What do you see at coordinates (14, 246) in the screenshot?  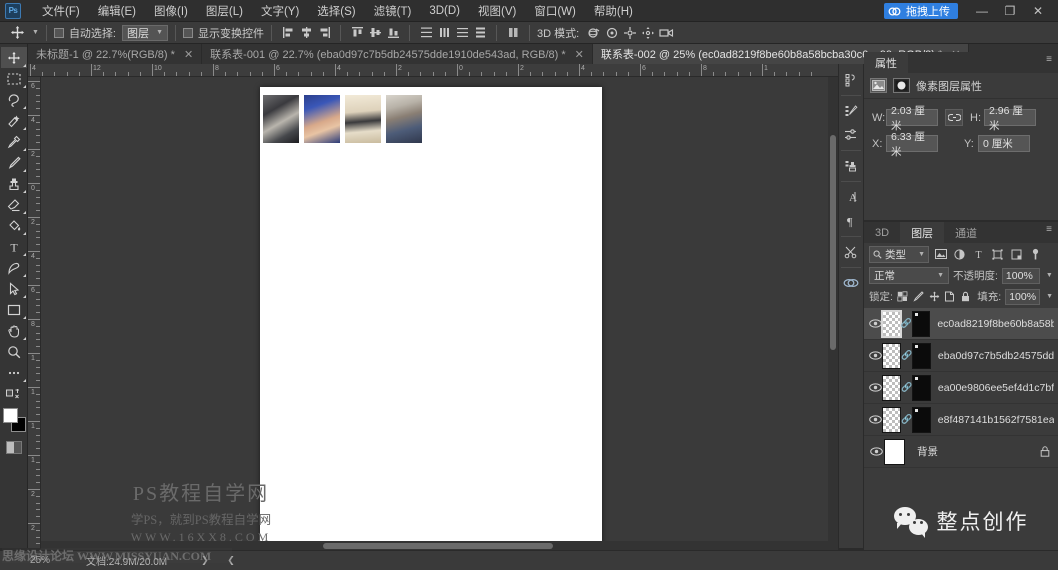 I see `type-tool: T` at bounding box center [14, 246].